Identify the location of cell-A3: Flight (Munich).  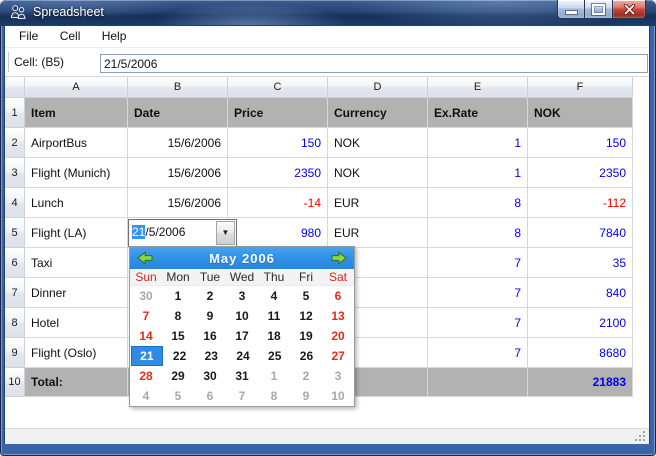
(76, 173).